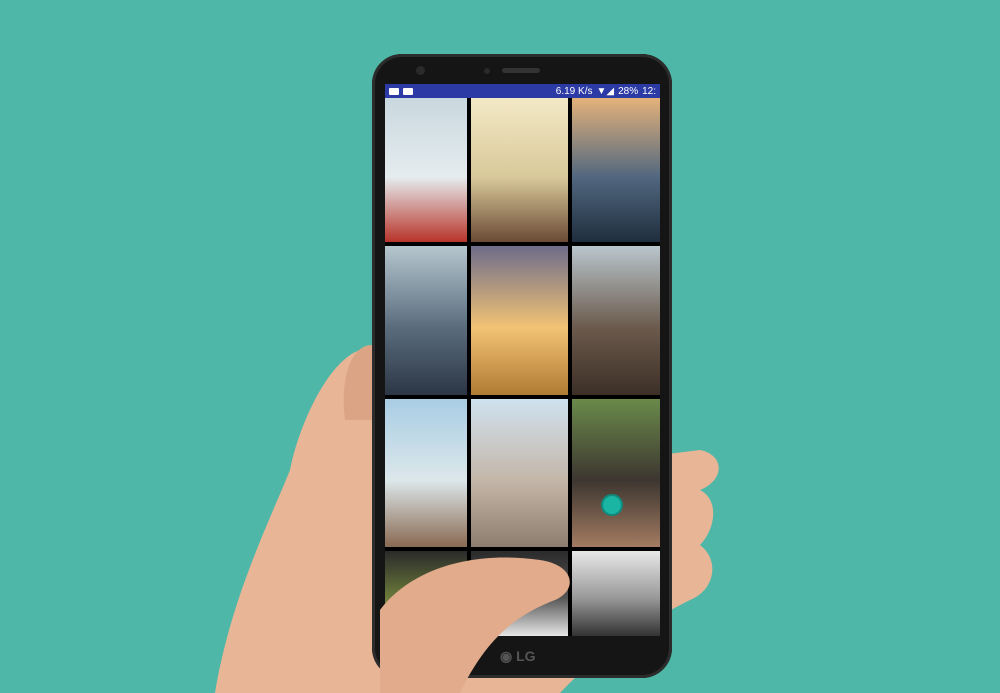  Describe the element at coordinates (420, 70) in the screenshot. I see `front-camera-icon` at that location.